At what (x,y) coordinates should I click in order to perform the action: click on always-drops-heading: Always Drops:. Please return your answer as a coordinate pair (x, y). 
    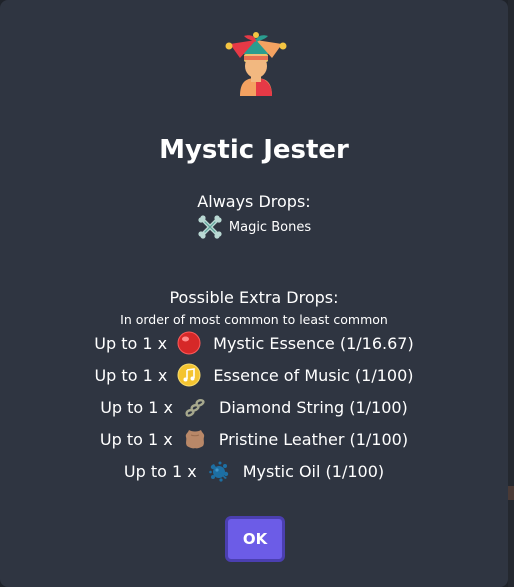
    Looking at the image, I should click on (254, 201).